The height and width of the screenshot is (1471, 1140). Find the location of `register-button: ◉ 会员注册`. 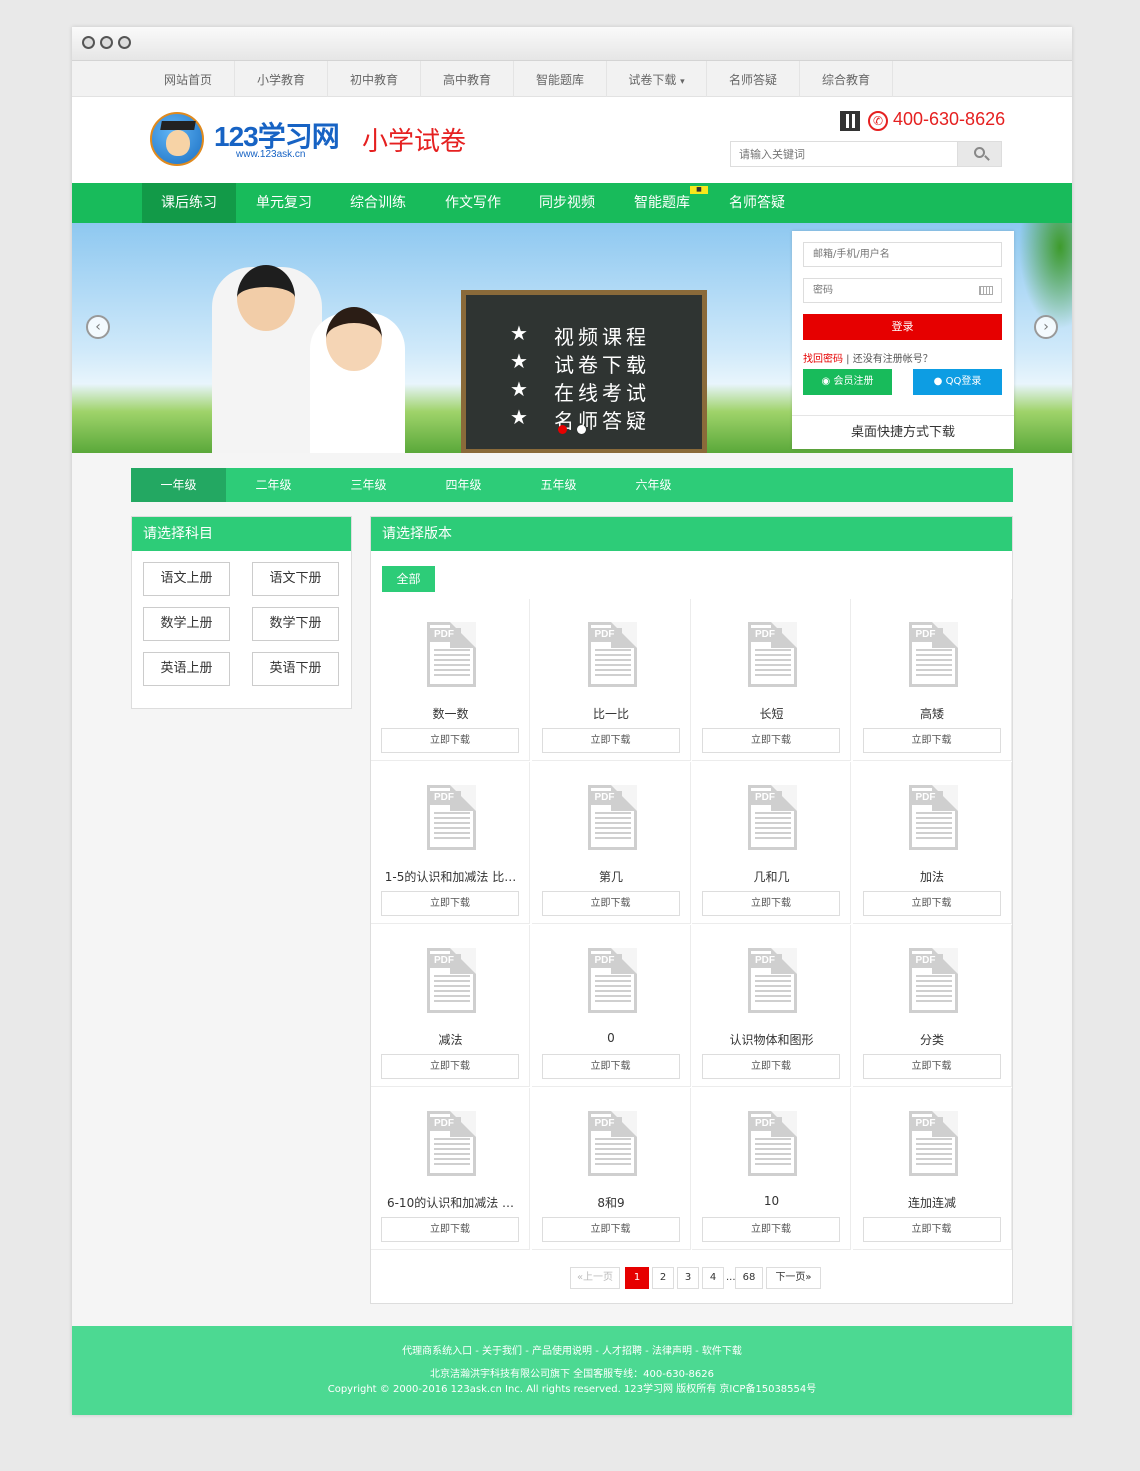

register-button: ◉ 会员注册 is located at coordinates (847, 382).